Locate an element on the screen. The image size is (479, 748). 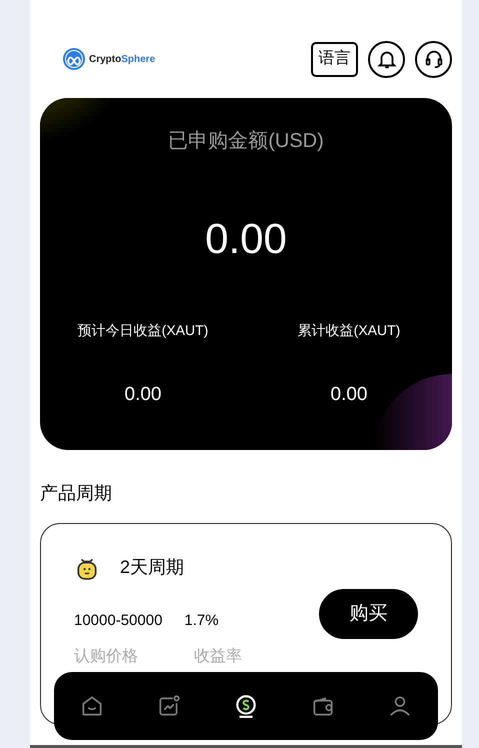
product-name: 2天周期 is located at coordinates (152, 567).